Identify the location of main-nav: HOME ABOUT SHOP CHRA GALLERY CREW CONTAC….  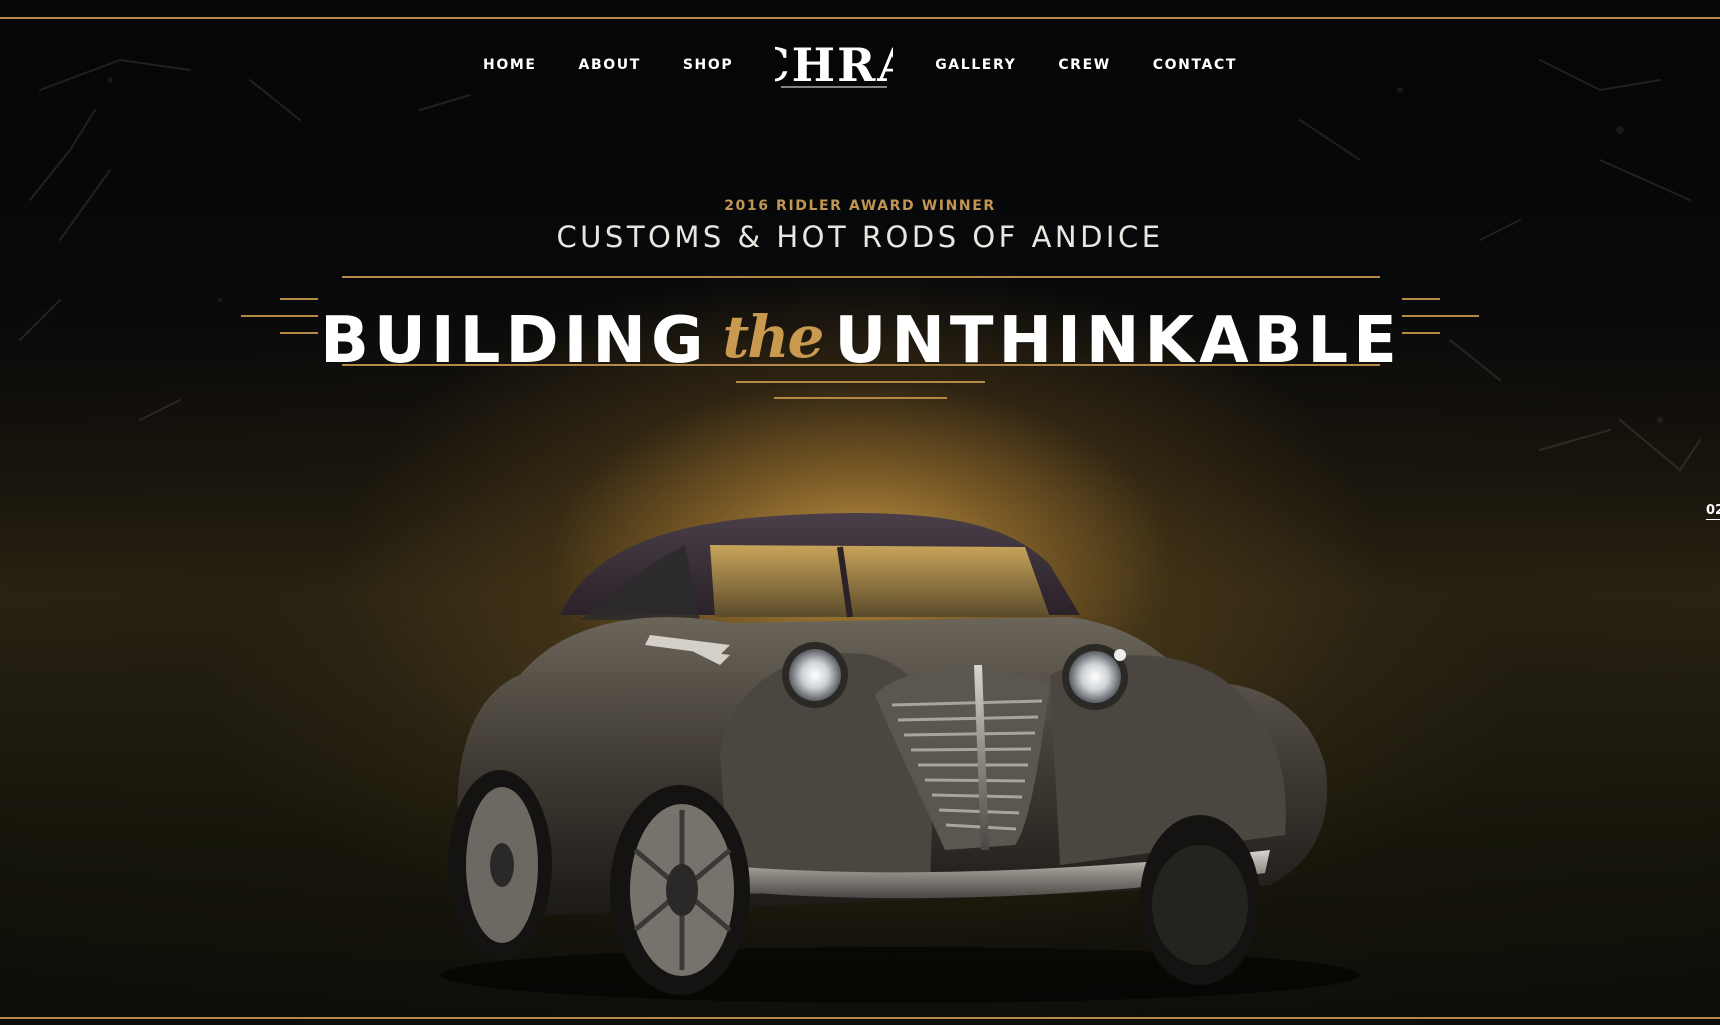
(860, 65).